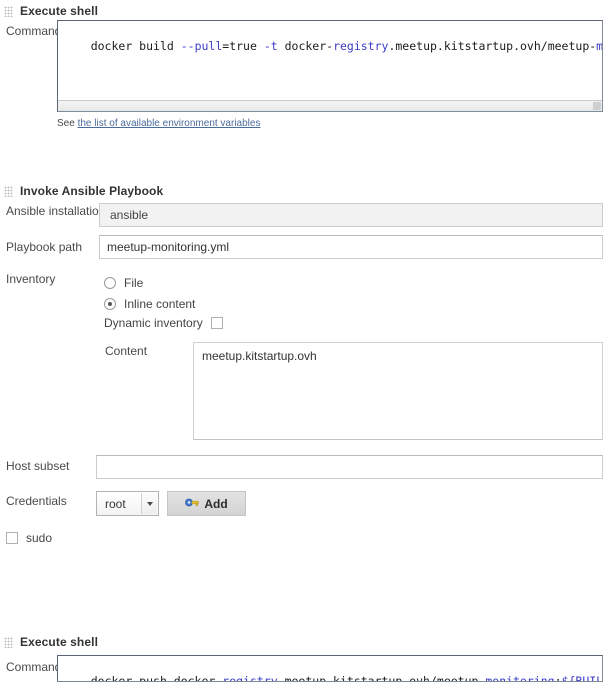  Describe the element at coordinates (34, 667) in the screenshot. I see `command-label-bottom: Command` at that location.